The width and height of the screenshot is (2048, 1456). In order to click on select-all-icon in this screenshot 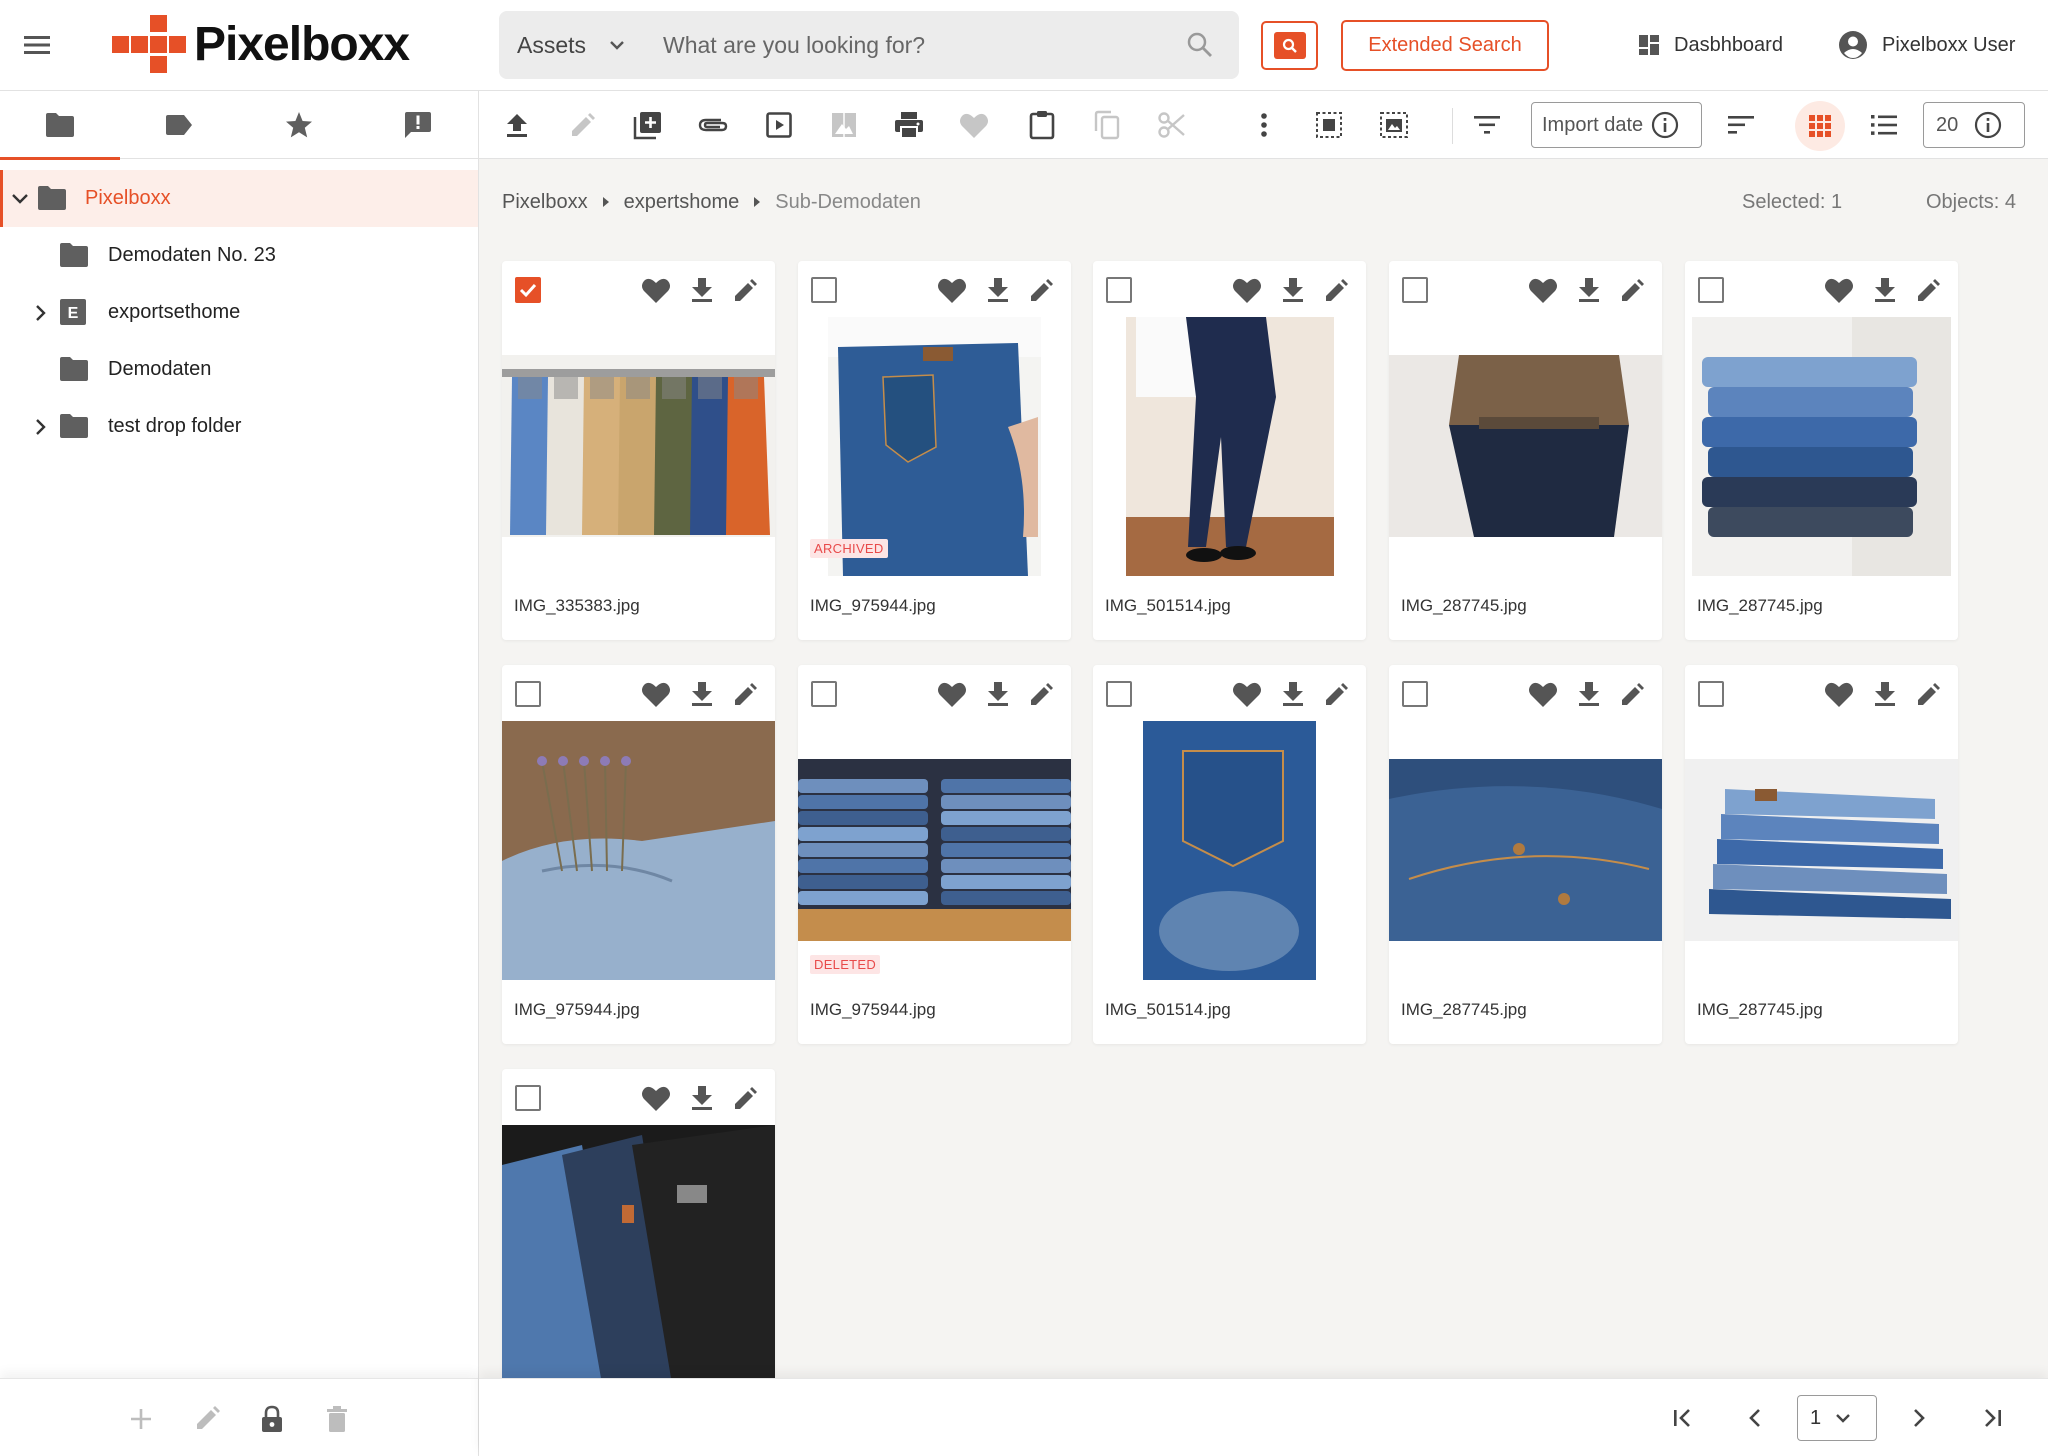, I will do `click(1329, 125)`.